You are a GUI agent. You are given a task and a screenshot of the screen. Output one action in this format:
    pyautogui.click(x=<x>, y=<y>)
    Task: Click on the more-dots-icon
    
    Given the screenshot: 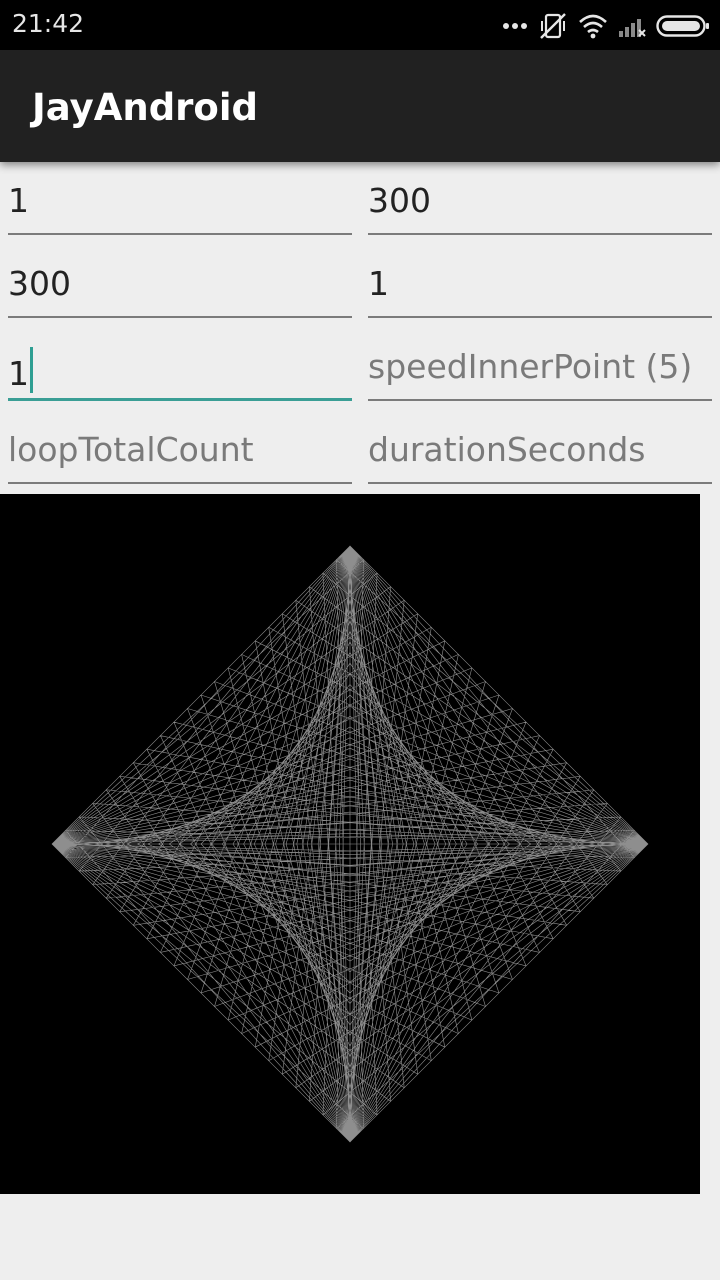 What is the action you would take?
    pyautogui.click(x=515, y=26)
    